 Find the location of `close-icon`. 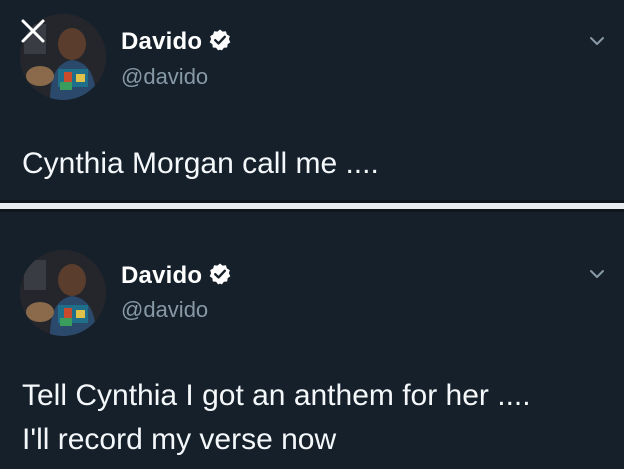

close-icon is located at coordinates (33, 31).